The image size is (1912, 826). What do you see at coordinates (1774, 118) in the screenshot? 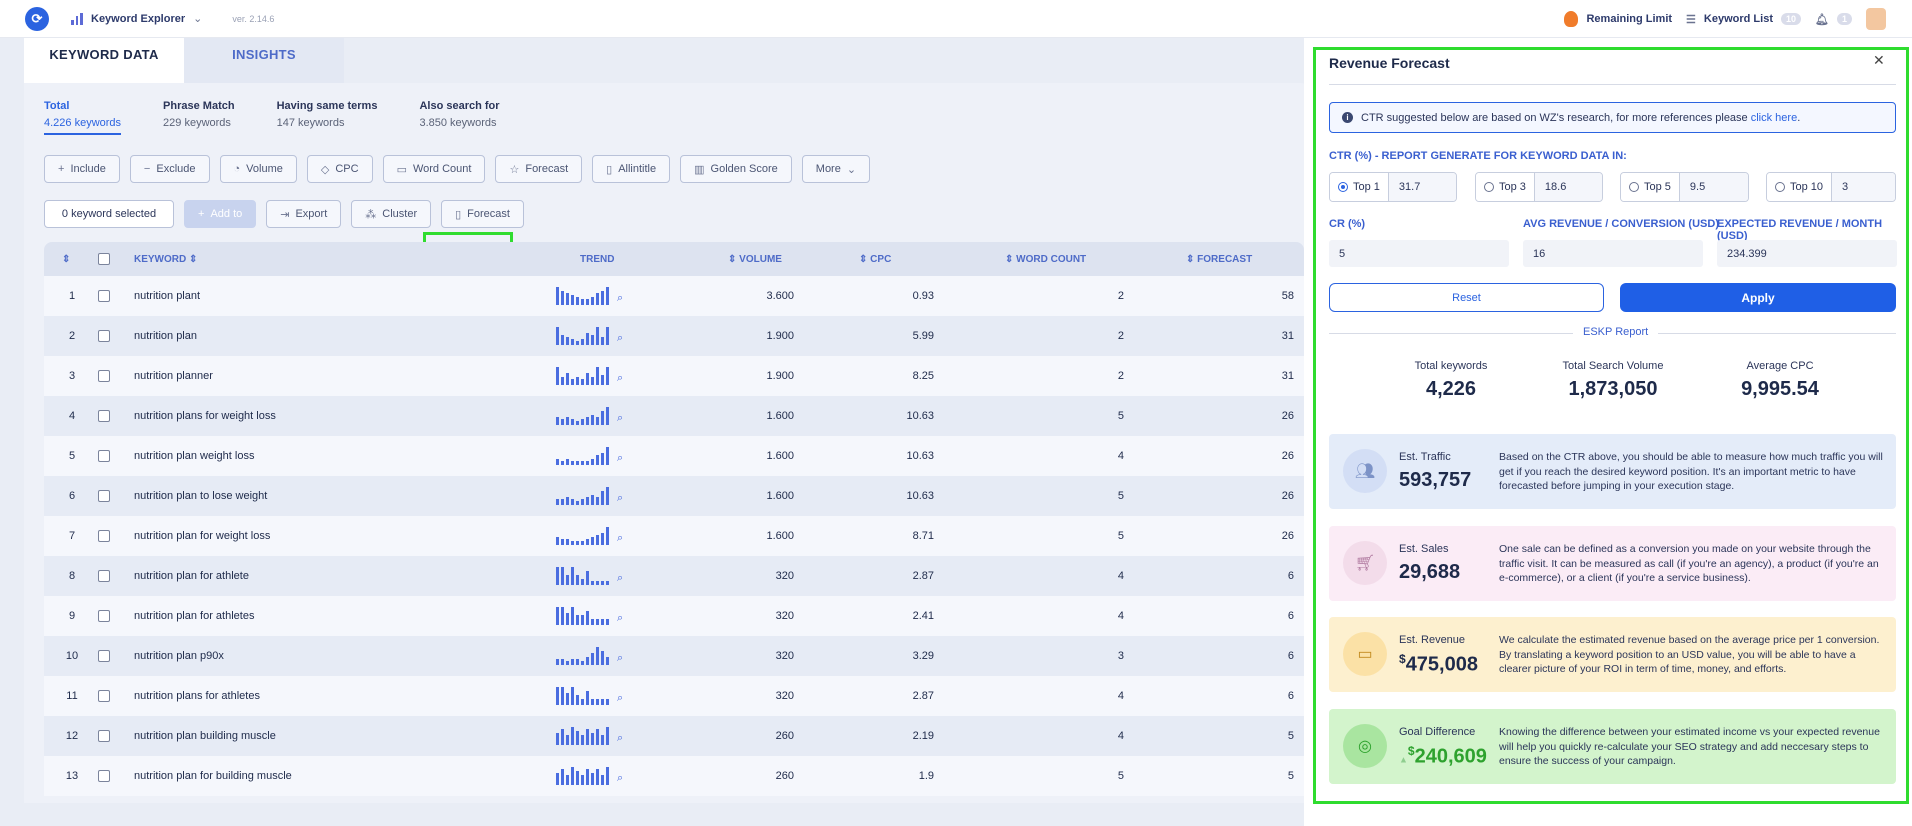
I see `click-here-link: click here` at bounding box center [1774, 118].